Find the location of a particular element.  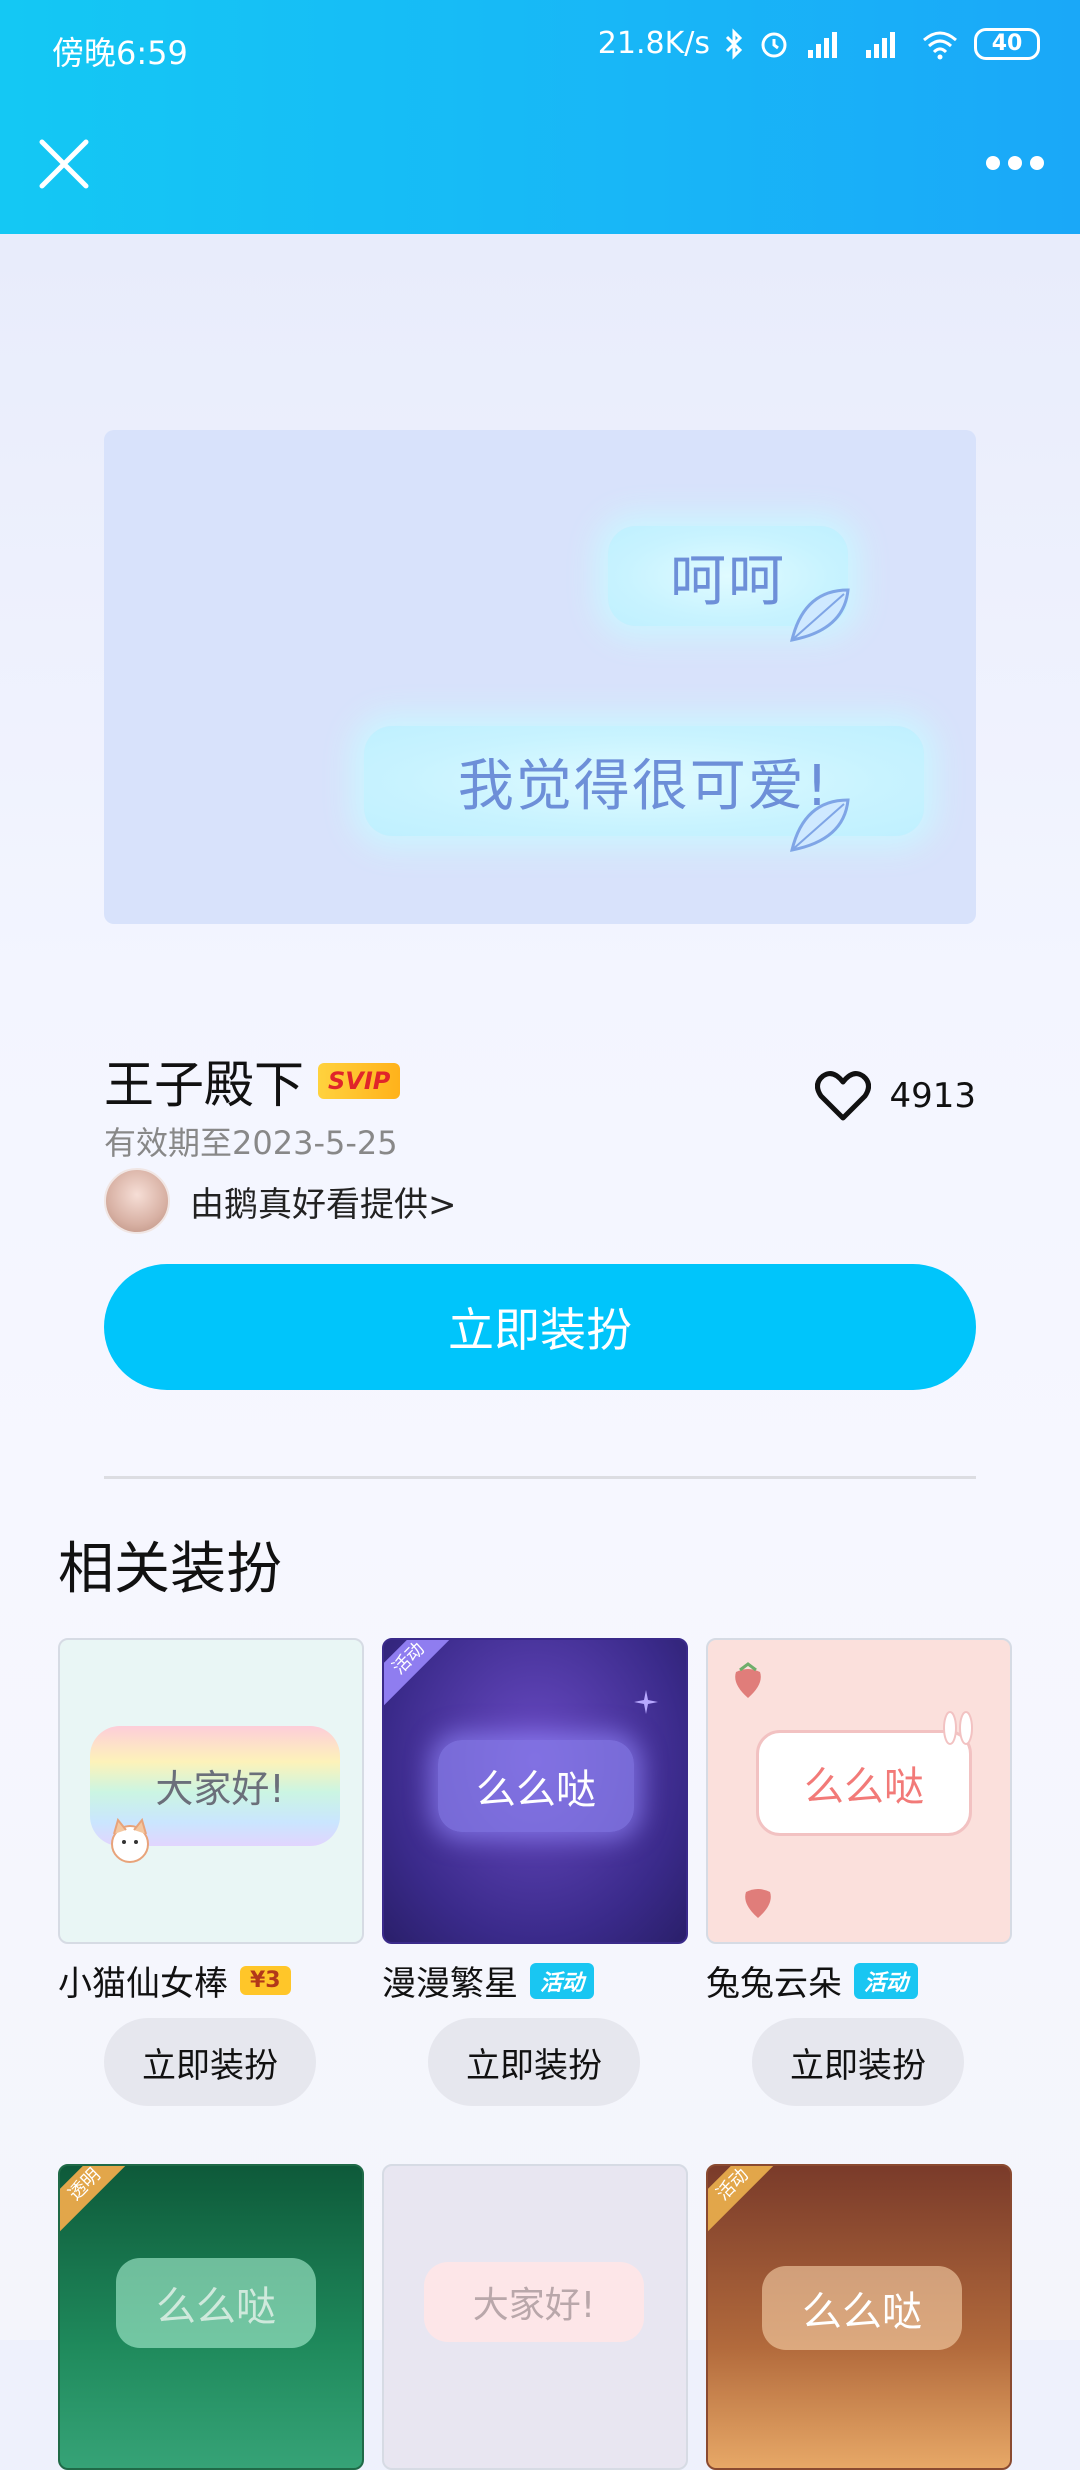

like-button: 4913 is located at coordinates (895, 1096).